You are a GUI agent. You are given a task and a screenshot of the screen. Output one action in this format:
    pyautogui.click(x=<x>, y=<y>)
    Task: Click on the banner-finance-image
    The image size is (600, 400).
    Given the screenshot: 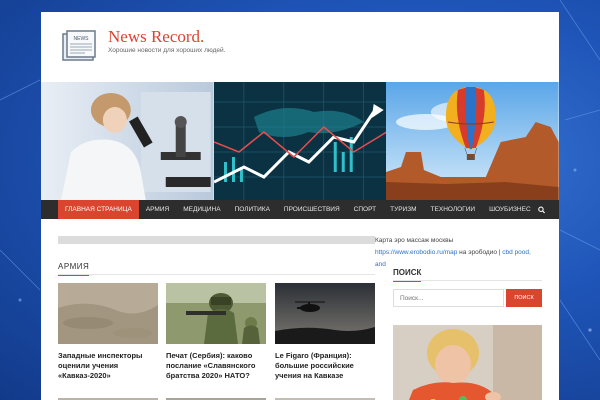 What is the action you would take?
    pyautogui.click(x=300, y=141)
    